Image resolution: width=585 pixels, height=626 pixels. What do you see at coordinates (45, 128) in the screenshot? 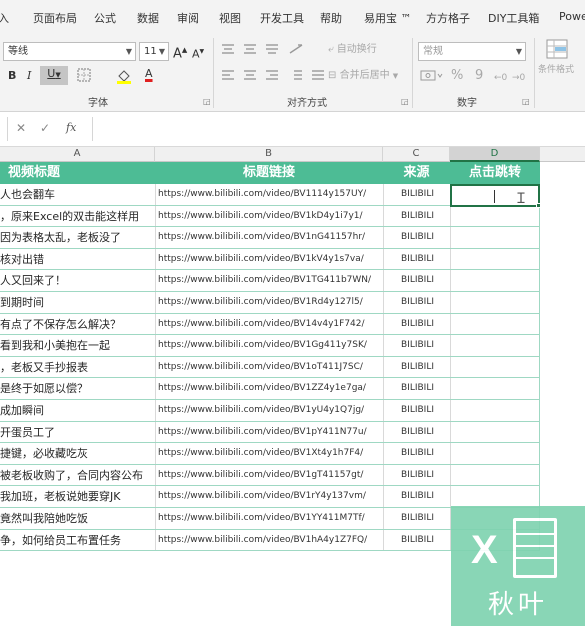
I see `confirm-icon: ✓` at bounding box center [45, 128].